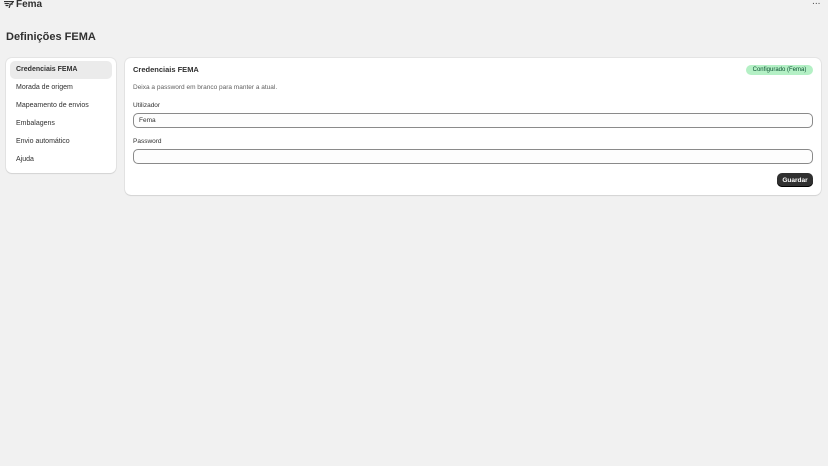 The image size is (828, 466). What do you see at coordinates (473, 120) in the screenshot?
I see `username-input` at bounding box center [473, 120].